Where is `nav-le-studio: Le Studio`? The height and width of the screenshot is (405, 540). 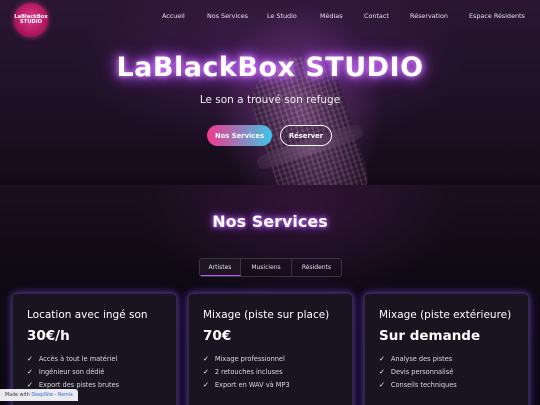 nav-le-studio: Le Studio is located at coordinates (282, 16).